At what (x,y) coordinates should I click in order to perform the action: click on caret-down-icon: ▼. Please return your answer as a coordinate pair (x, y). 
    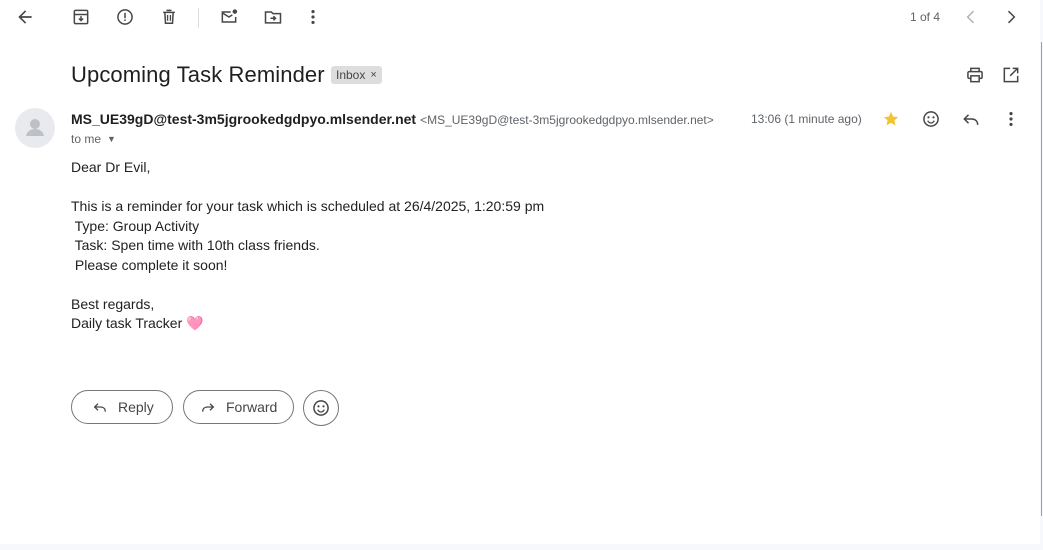
    Looking at the image, I should click on (111, 139).